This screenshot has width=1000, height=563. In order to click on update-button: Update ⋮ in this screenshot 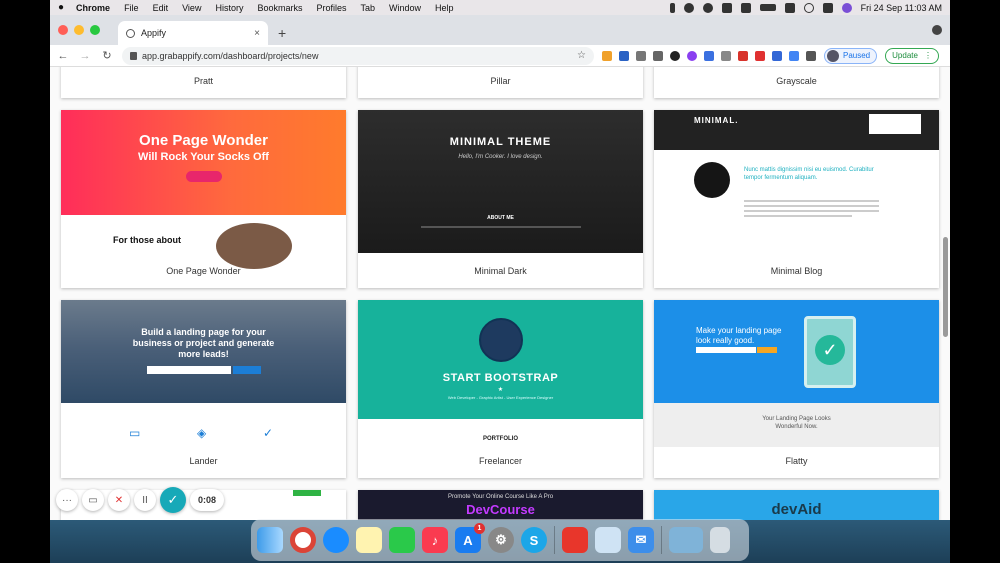, I will do `click(912, 55)`.